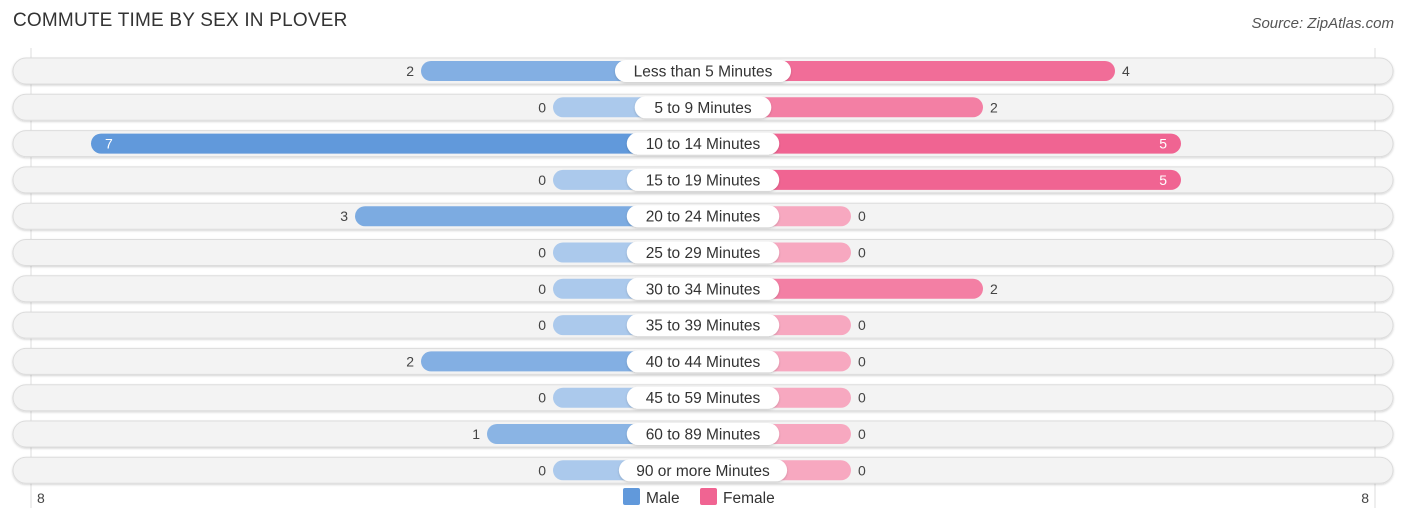 The height and width of the screenshot is (523, 1406). I want to click on category-label: 15 to 19 Minutes, so click(703, 180).